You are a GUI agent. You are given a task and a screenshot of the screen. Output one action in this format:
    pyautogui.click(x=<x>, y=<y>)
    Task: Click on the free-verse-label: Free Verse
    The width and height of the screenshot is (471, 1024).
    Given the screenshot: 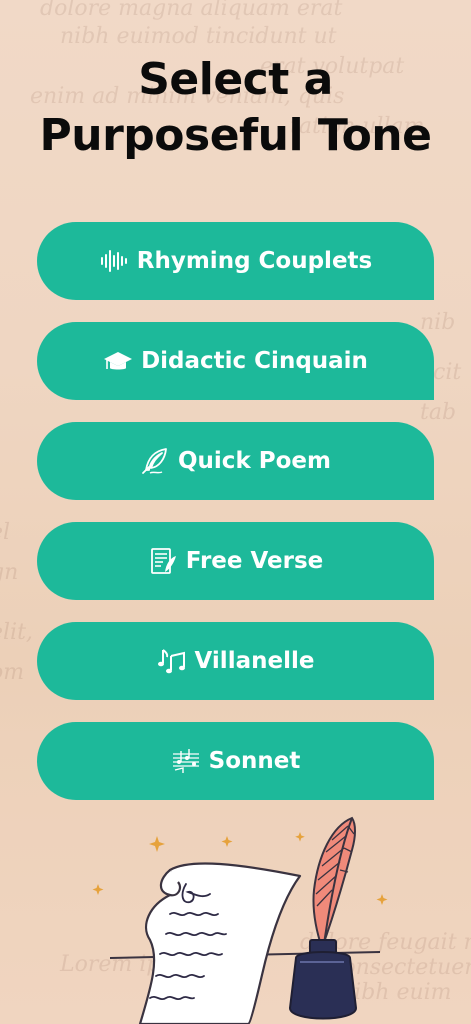 What is the action you would take?
    pyautogui.click(x=254, y=561)
    